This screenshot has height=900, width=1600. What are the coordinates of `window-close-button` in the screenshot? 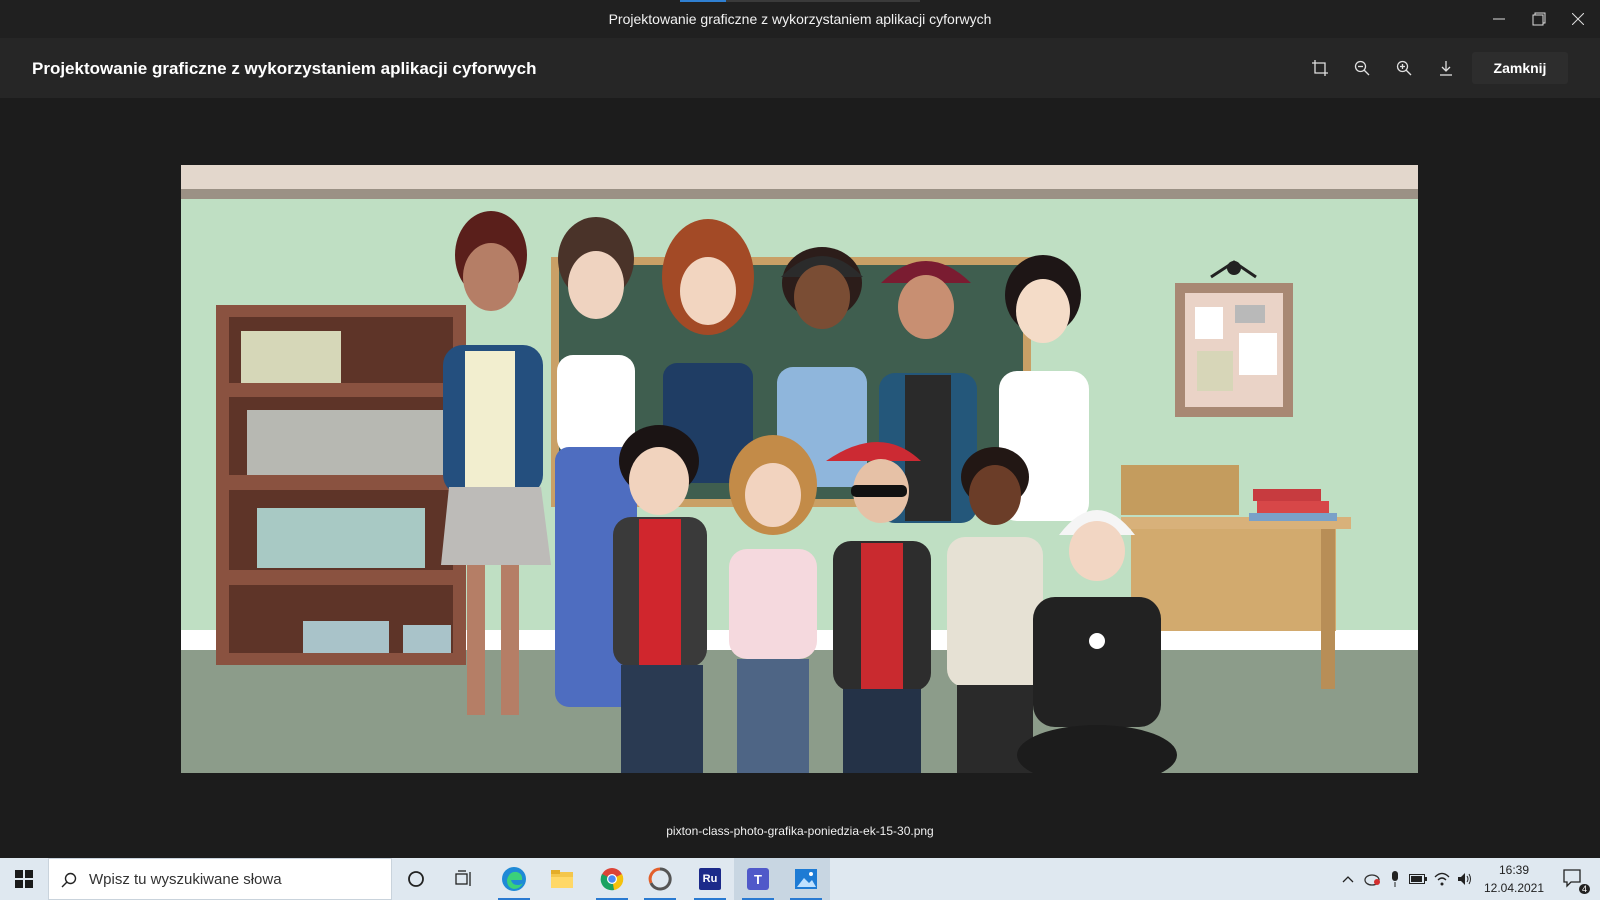 It's located at (1578, 19).